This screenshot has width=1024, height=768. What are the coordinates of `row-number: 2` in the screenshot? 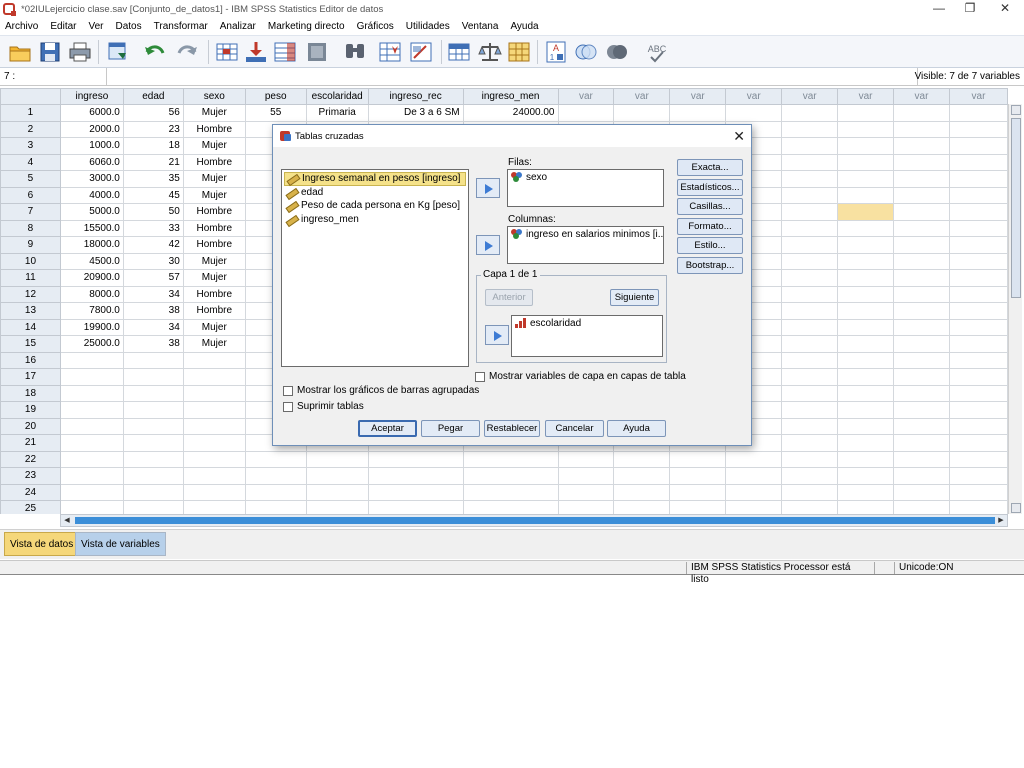 It's located at (30, 129).